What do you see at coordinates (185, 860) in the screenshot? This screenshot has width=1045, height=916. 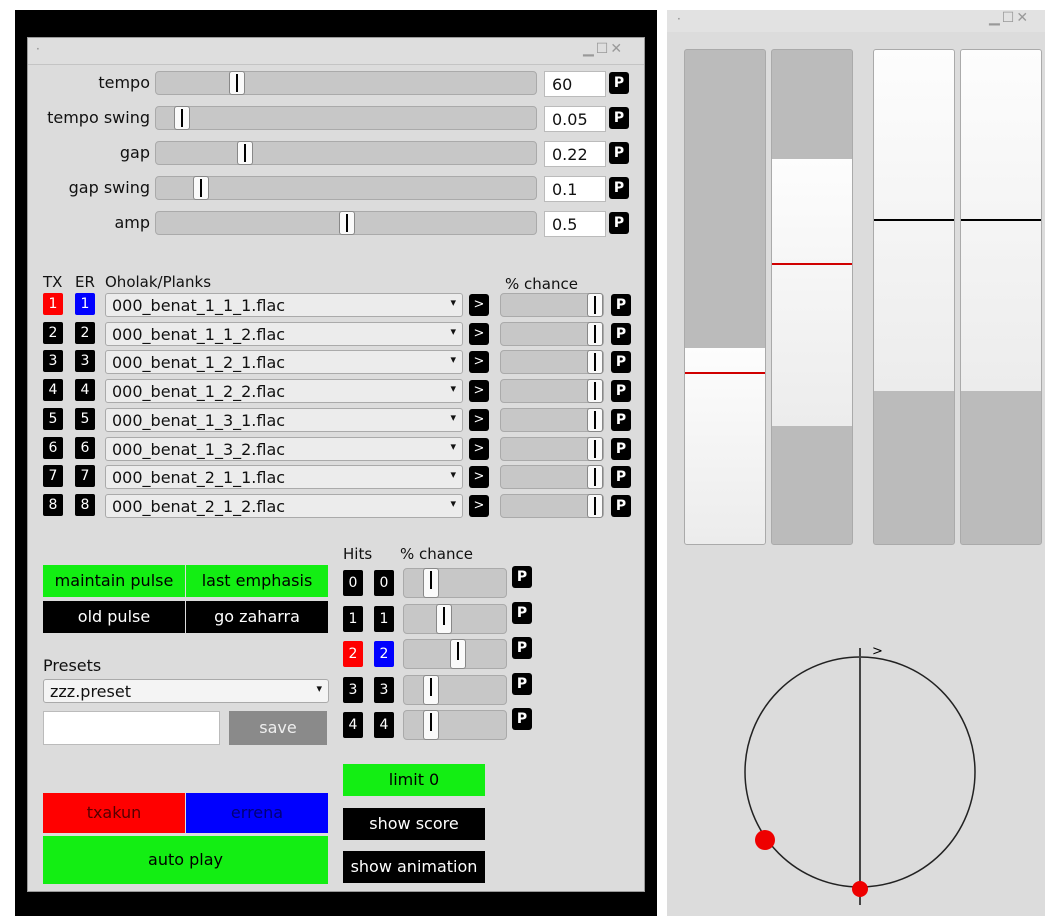 I see `auto-play-button: auto play` at bounding box center [185, 860].